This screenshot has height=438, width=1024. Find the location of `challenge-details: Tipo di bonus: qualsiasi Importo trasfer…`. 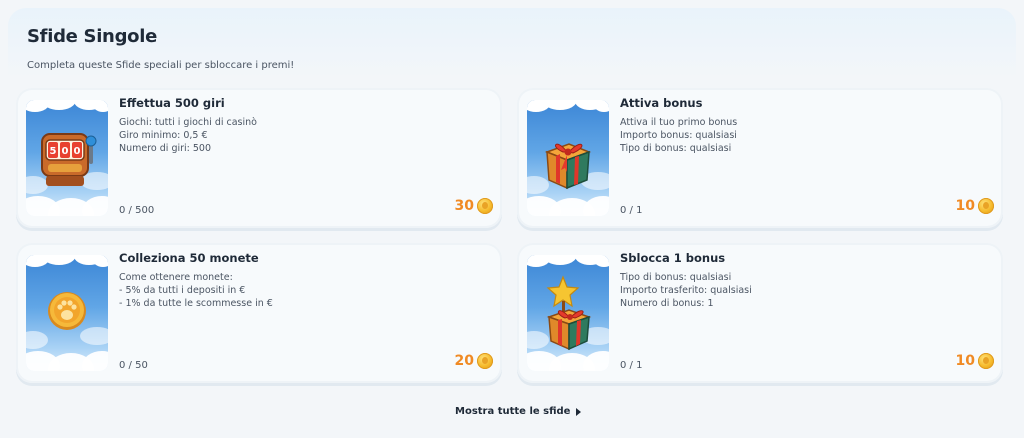

challenge-details: Tipo di bonus: qualsiasi Importo trasfer… is located at coordinates (686, 291).